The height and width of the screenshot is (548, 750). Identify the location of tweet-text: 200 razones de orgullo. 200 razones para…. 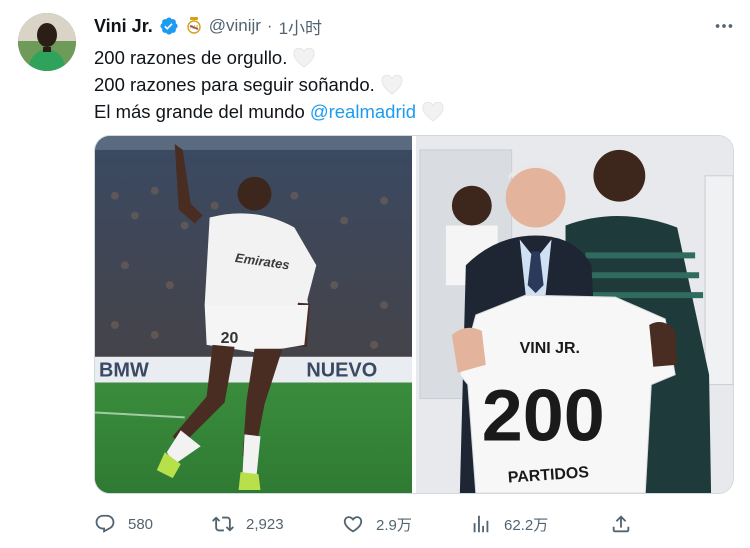
(269, 84).